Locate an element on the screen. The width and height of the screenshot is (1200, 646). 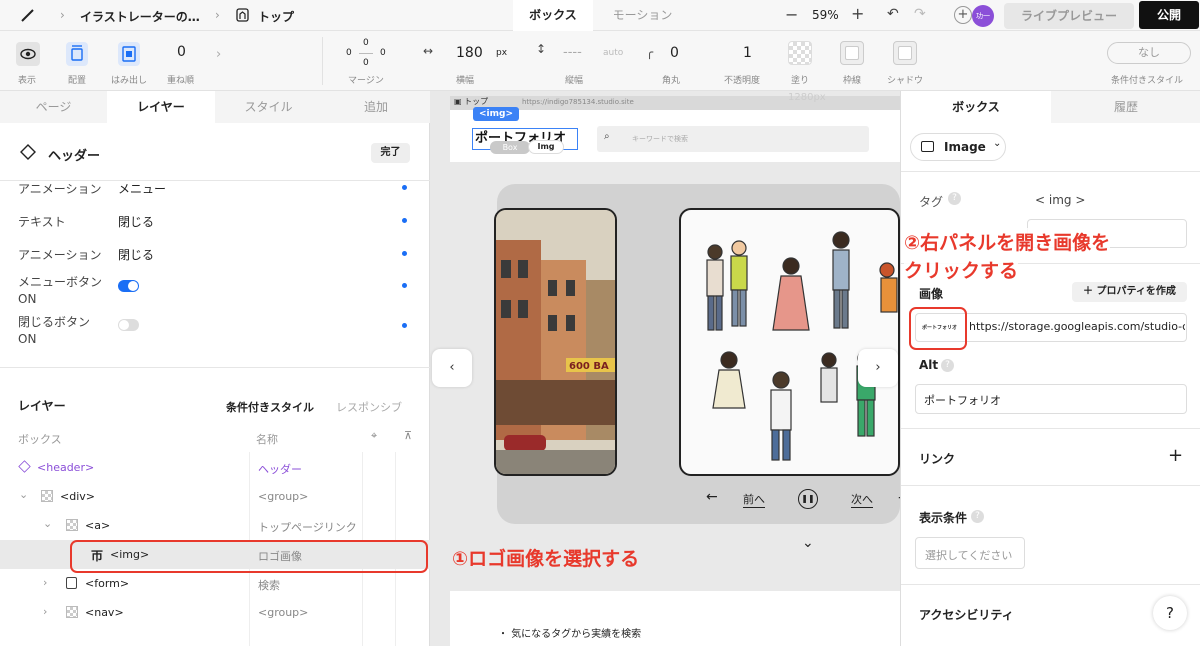
border-swatch is located at coordinates (852, 53).